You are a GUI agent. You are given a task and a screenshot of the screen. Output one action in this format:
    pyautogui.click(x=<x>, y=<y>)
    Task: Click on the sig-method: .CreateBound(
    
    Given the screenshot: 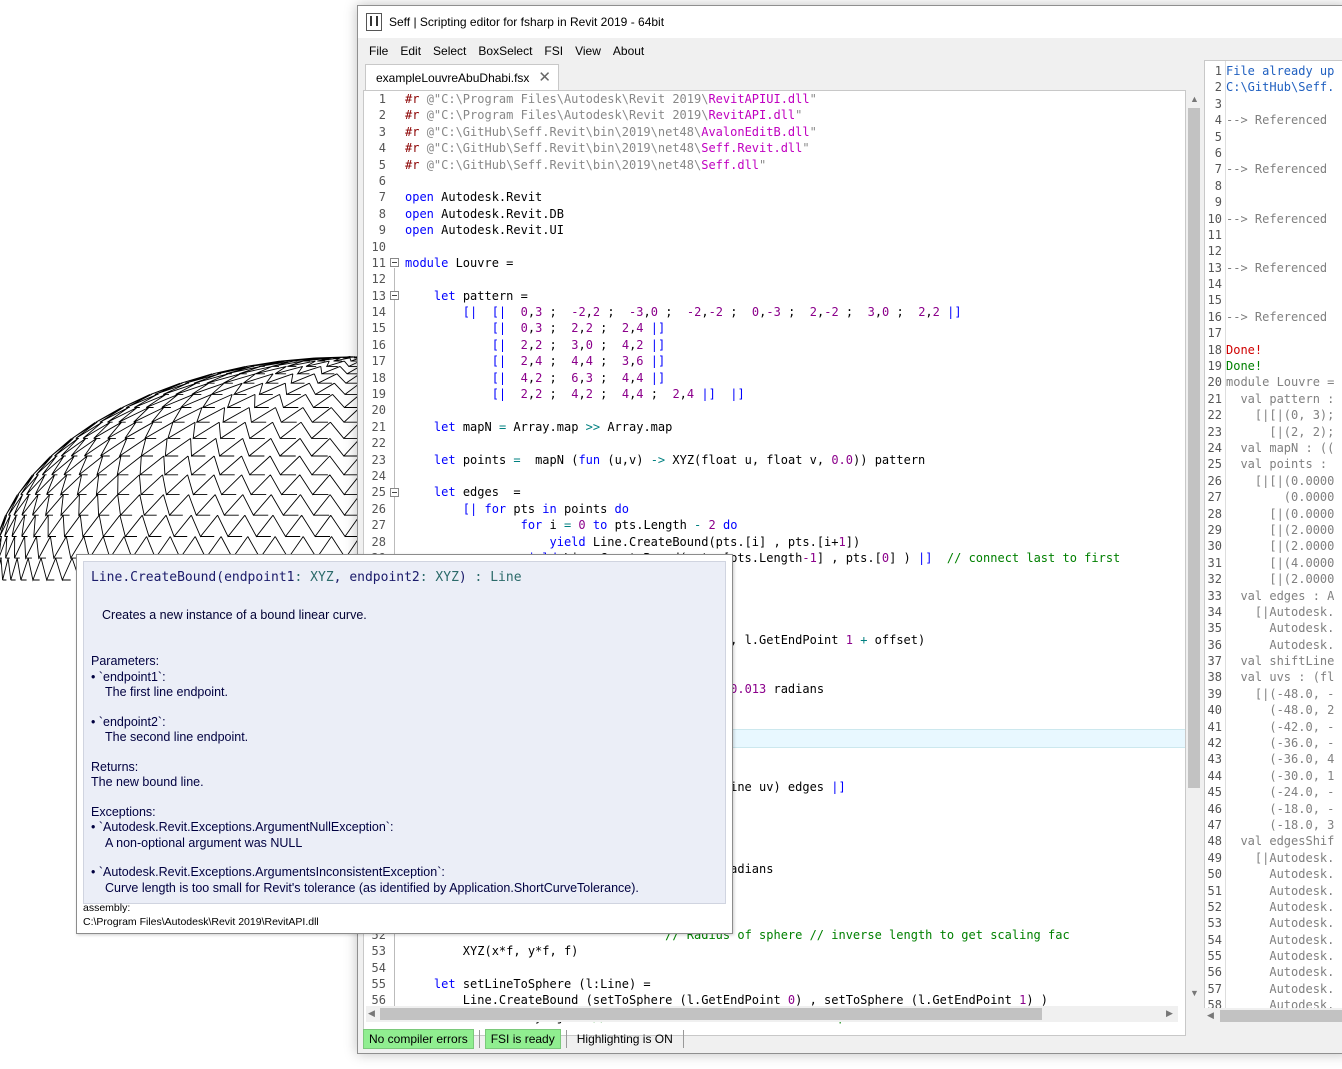 What is the action you would take?
    pyautogui.click(x=173, y=577)
    